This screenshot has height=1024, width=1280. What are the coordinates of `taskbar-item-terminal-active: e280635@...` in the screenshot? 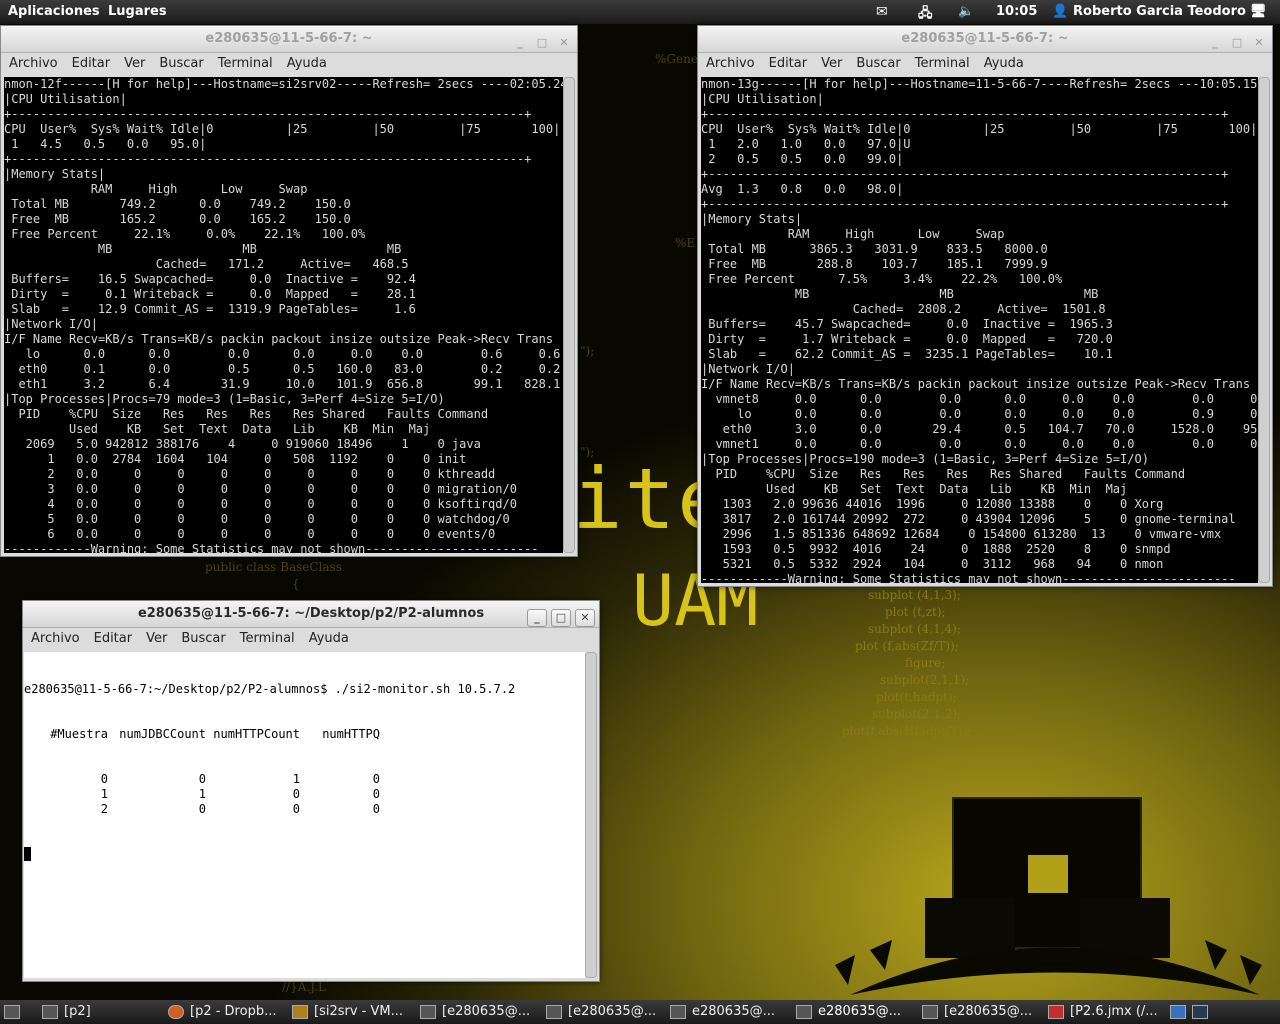 It's located at (848, 1011).